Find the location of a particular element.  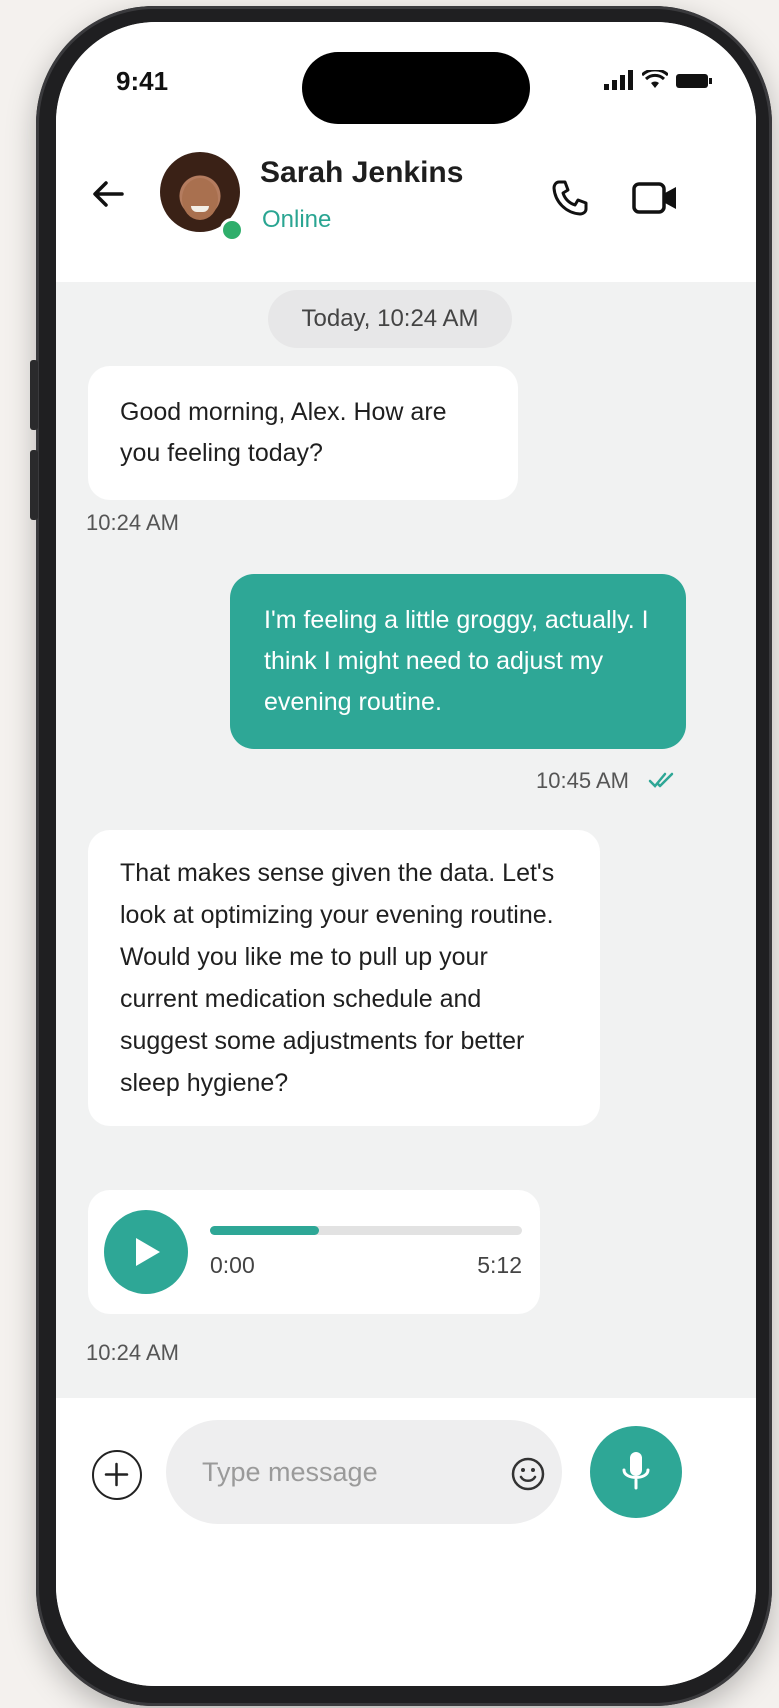

attach-button is located at coordinates (117, 1475).